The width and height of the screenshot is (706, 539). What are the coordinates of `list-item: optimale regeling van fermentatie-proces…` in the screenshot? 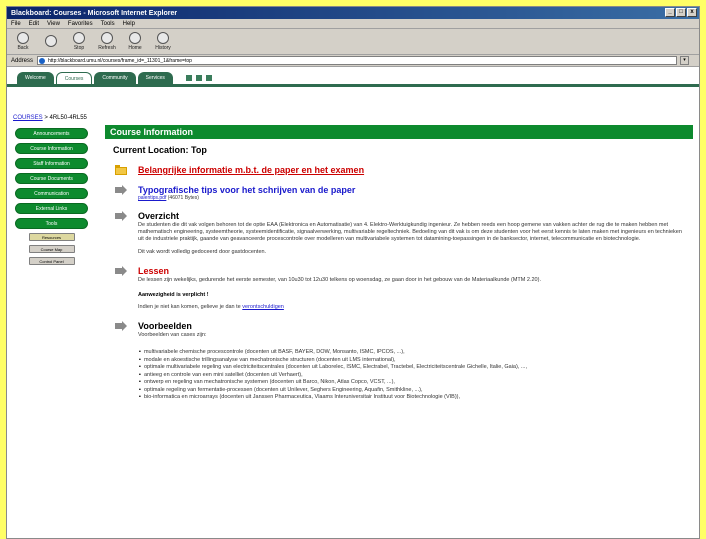 It's located at (413, 391).